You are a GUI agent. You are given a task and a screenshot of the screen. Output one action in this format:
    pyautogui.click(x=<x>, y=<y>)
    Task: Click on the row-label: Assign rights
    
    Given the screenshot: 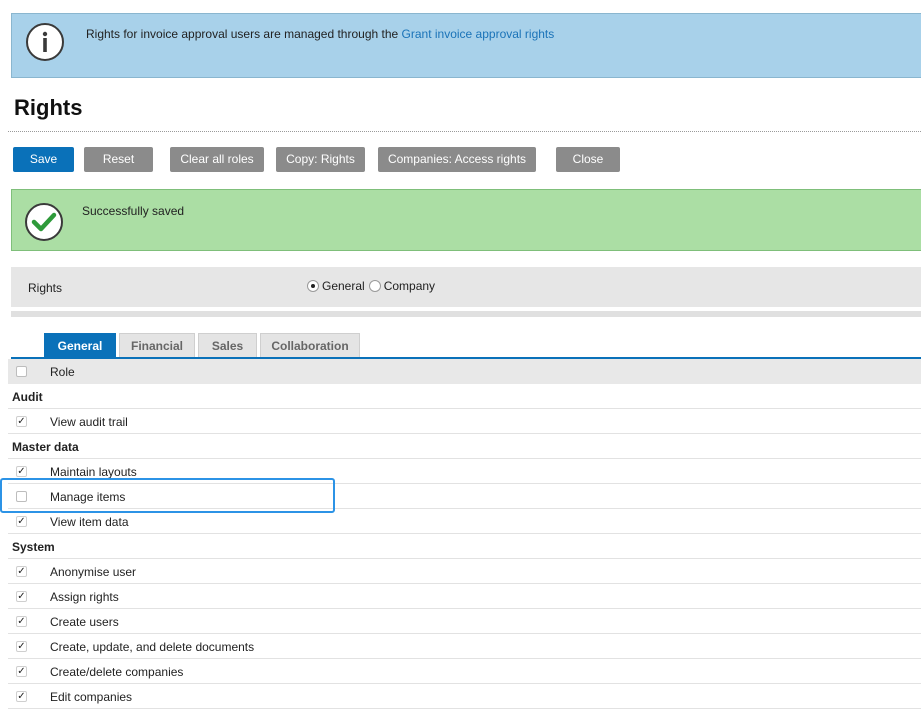 What is the action you would take?
    pyautogui.click(x=84, y=597)
    